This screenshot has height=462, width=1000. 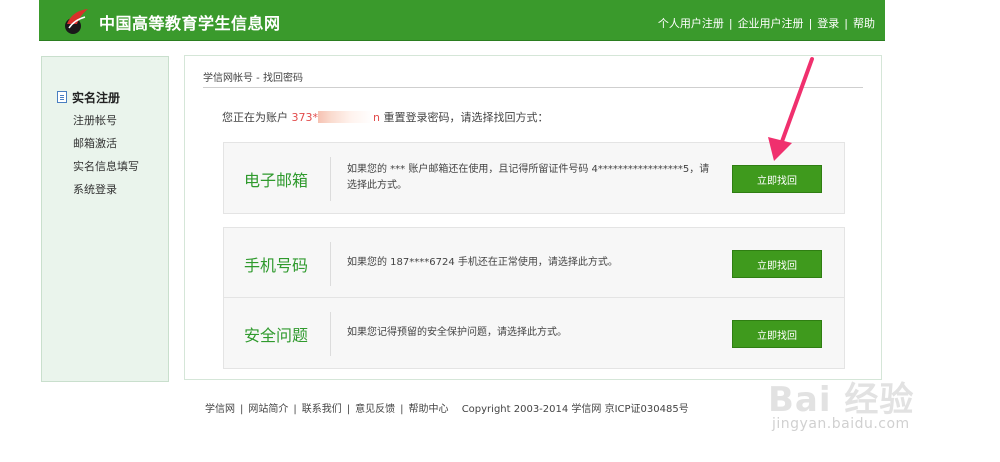 I want to click on intro-text: 您正在为账户 373* n 重置登录密码，请选择找回方式：, so click(x=385, y=117).